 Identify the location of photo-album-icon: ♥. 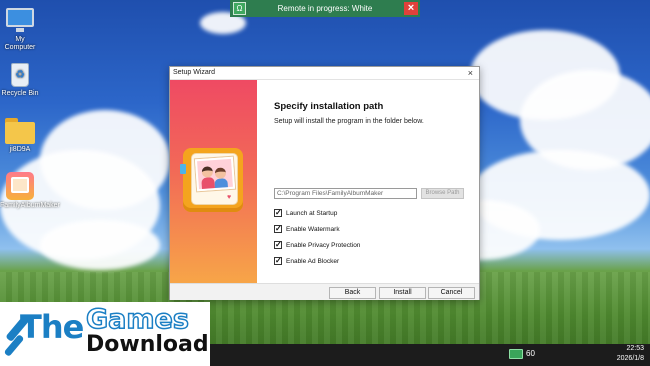
(211, 180).